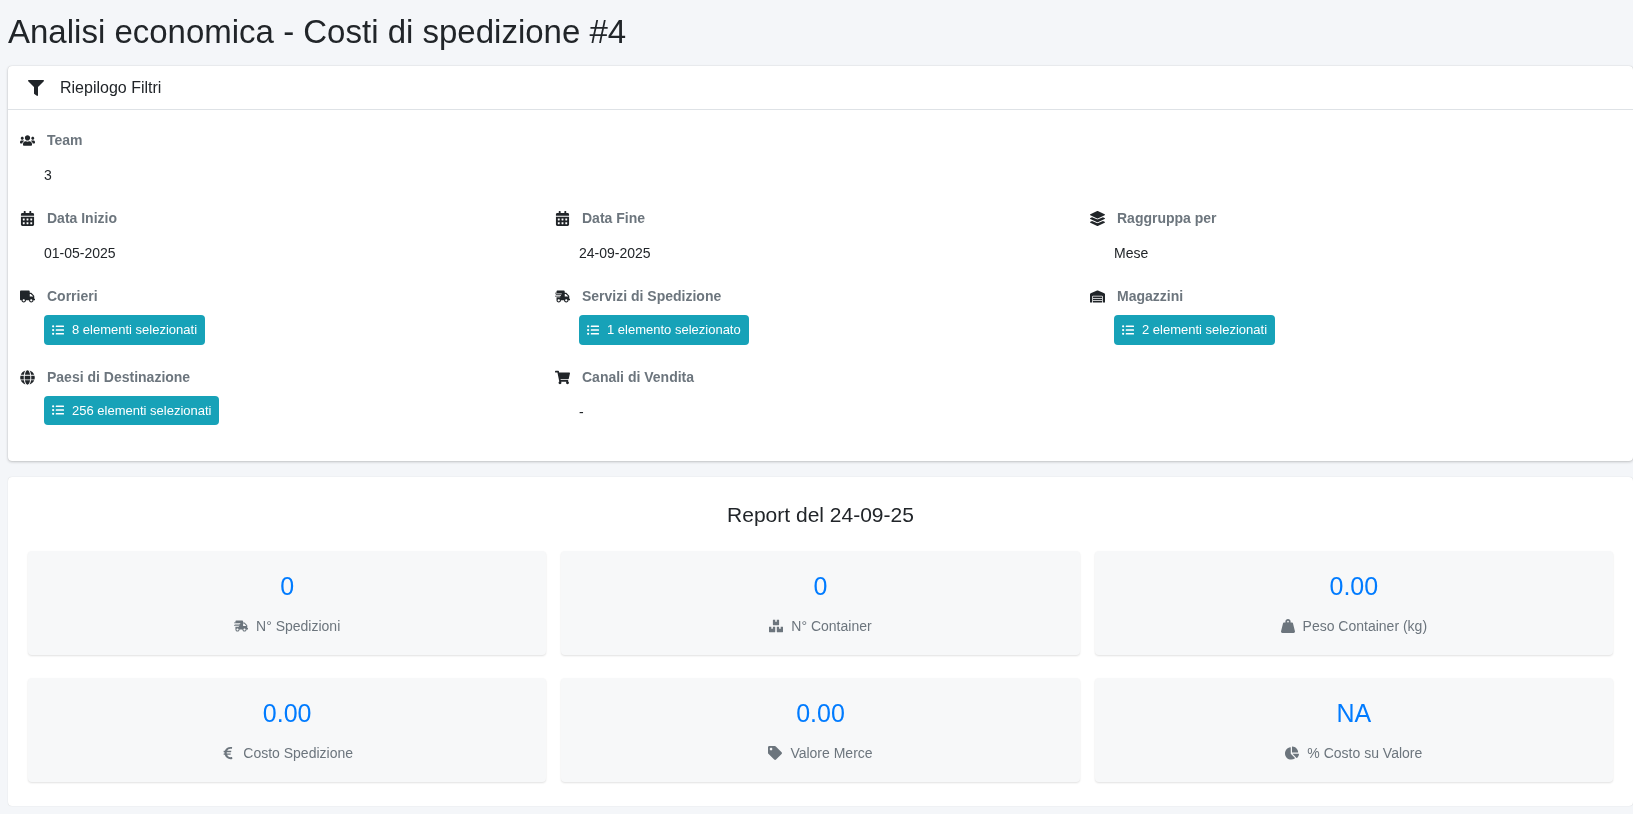  I want to click on filter-label: Servizi di Spedizione, so click(652, 296).